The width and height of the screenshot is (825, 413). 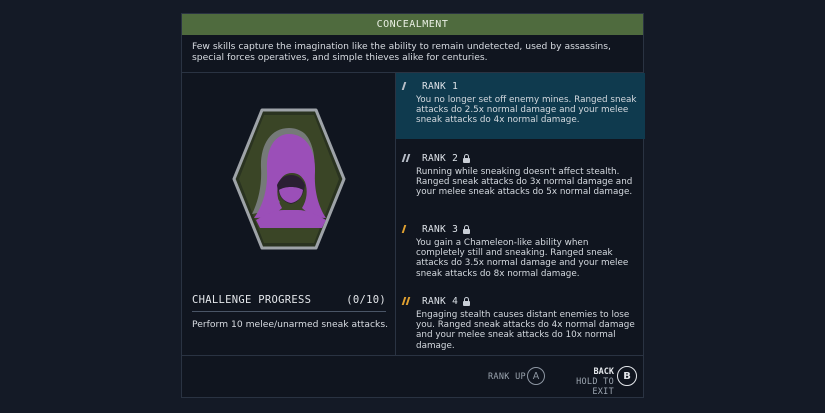 What do you see at coordinates (290, 324) in the screenshot?
I see `challenge-task: Perform 10 melee/unarmed sneak attacks.` at bounding box center [290, 324].